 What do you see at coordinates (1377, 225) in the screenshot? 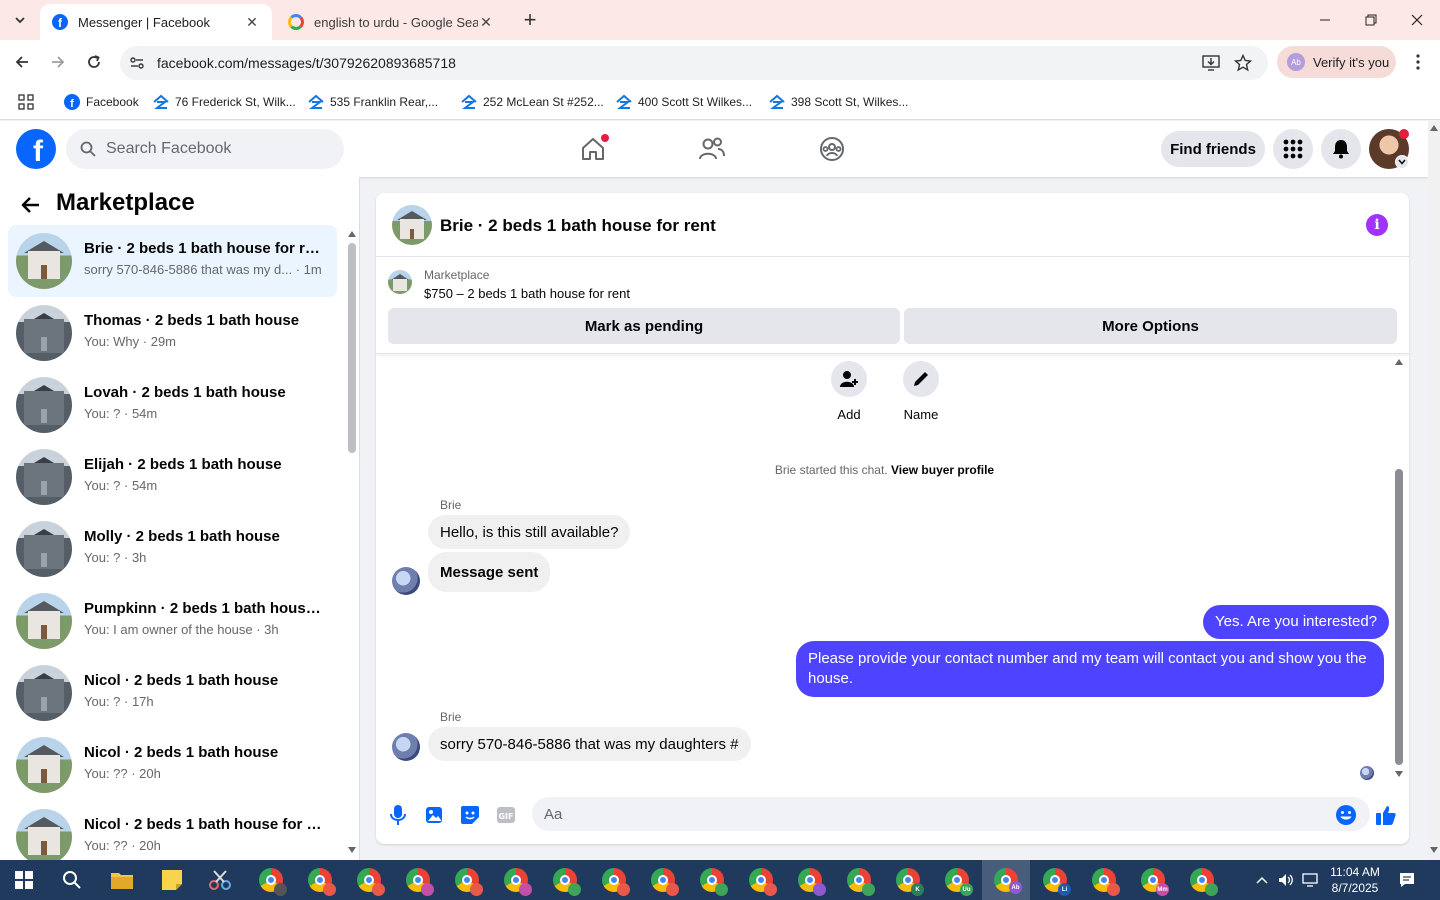
I see `info-icon: i` at bounding box center [1377, 225].